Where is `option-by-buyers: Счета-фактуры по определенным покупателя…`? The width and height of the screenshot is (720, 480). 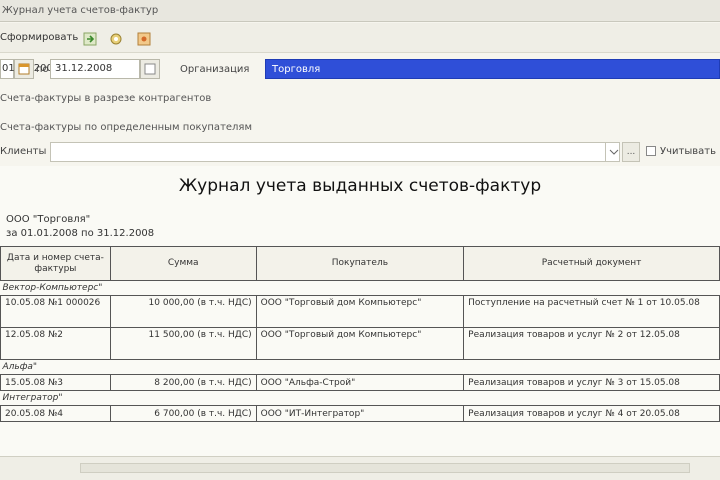 option-by-buyers: Счета-фактуры по определенным покупателя… is located at coordinates (126, 127).